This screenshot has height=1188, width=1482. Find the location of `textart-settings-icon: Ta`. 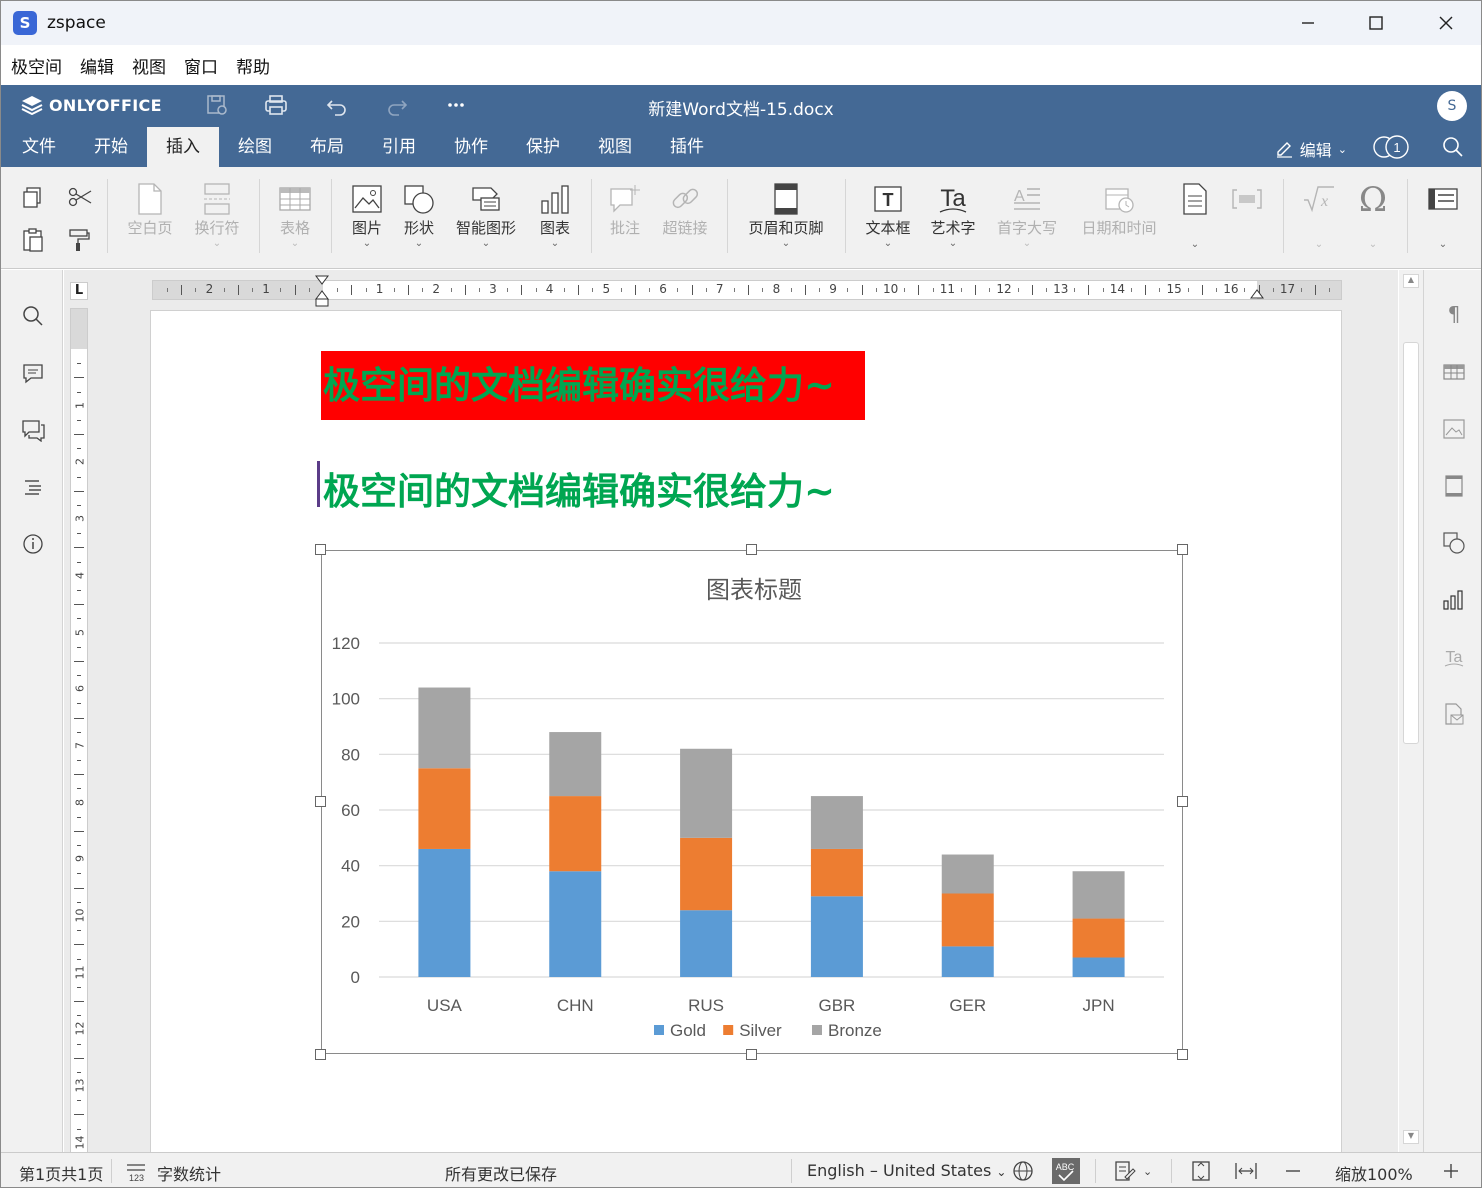

textart-settings-icon: Ta is located at coordinates (1454, 657).